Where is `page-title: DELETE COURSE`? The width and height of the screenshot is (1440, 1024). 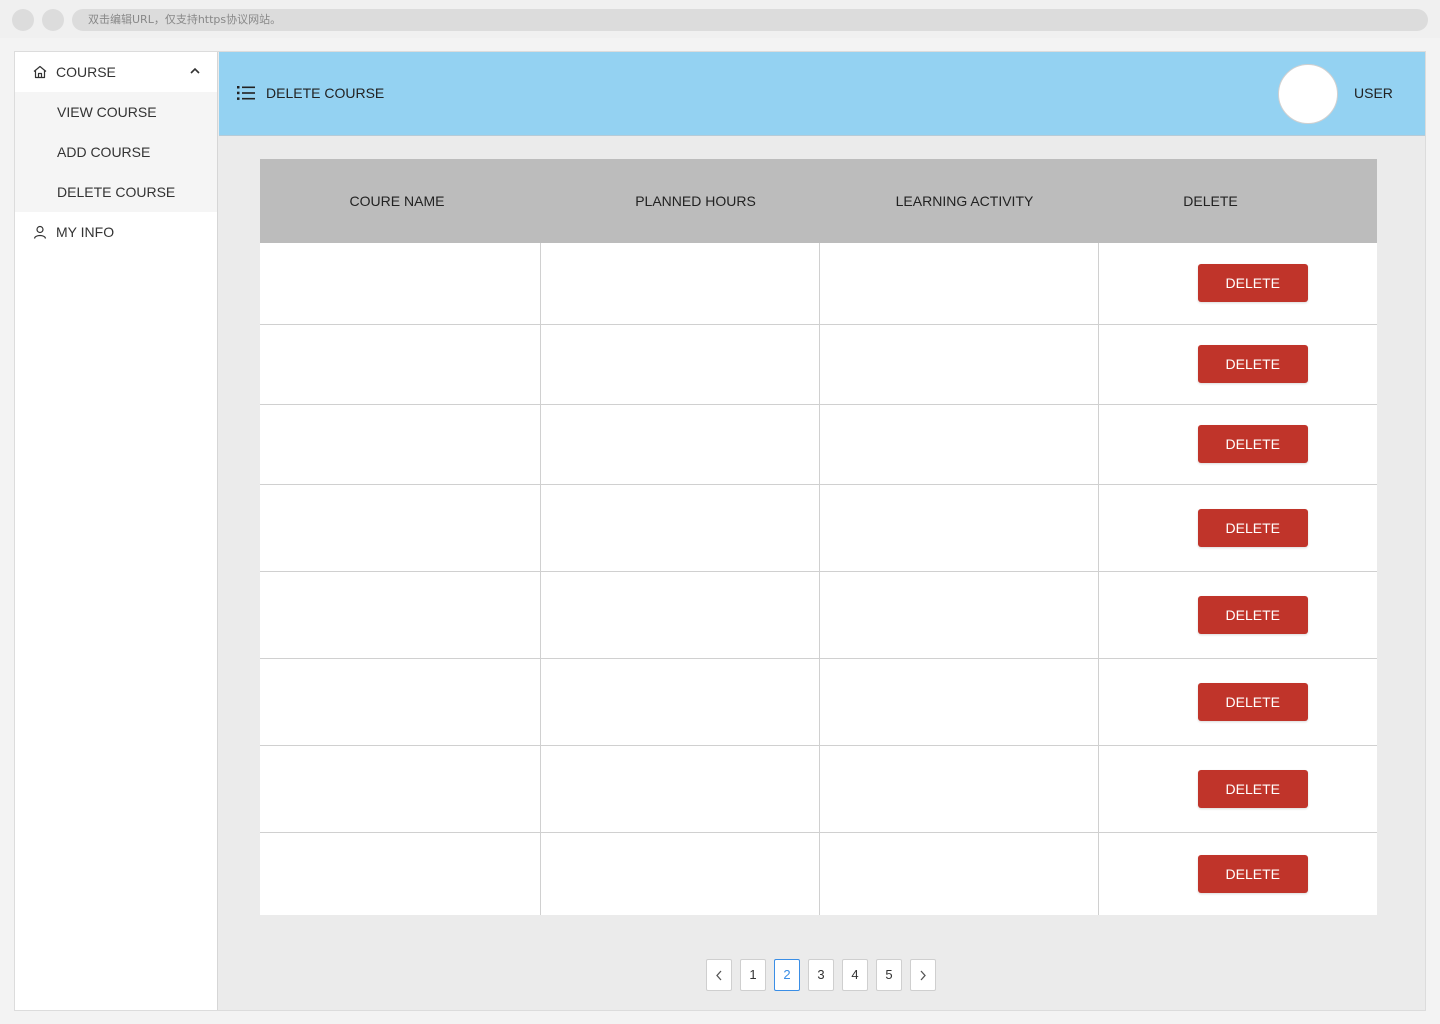
page-title: DELETE COURSE is located at coordinates (325, 93).